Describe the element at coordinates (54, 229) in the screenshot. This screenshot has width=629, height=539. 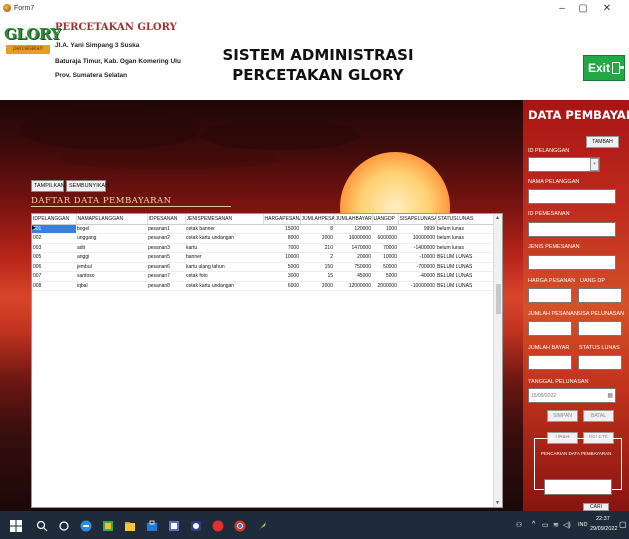
I see `table-cell: 001` at that location.